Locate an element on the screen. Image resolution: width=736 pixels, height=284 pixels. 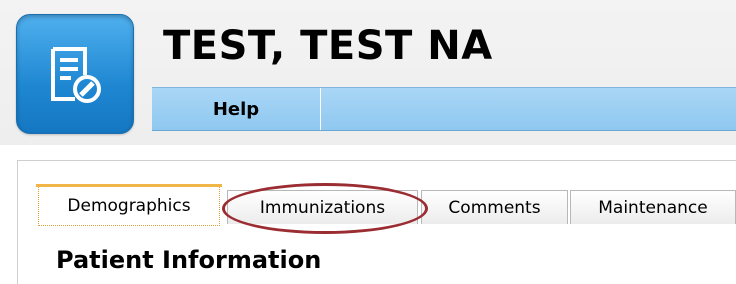
tab-maintenance: Maintenance is located at coordinates (653, 207).